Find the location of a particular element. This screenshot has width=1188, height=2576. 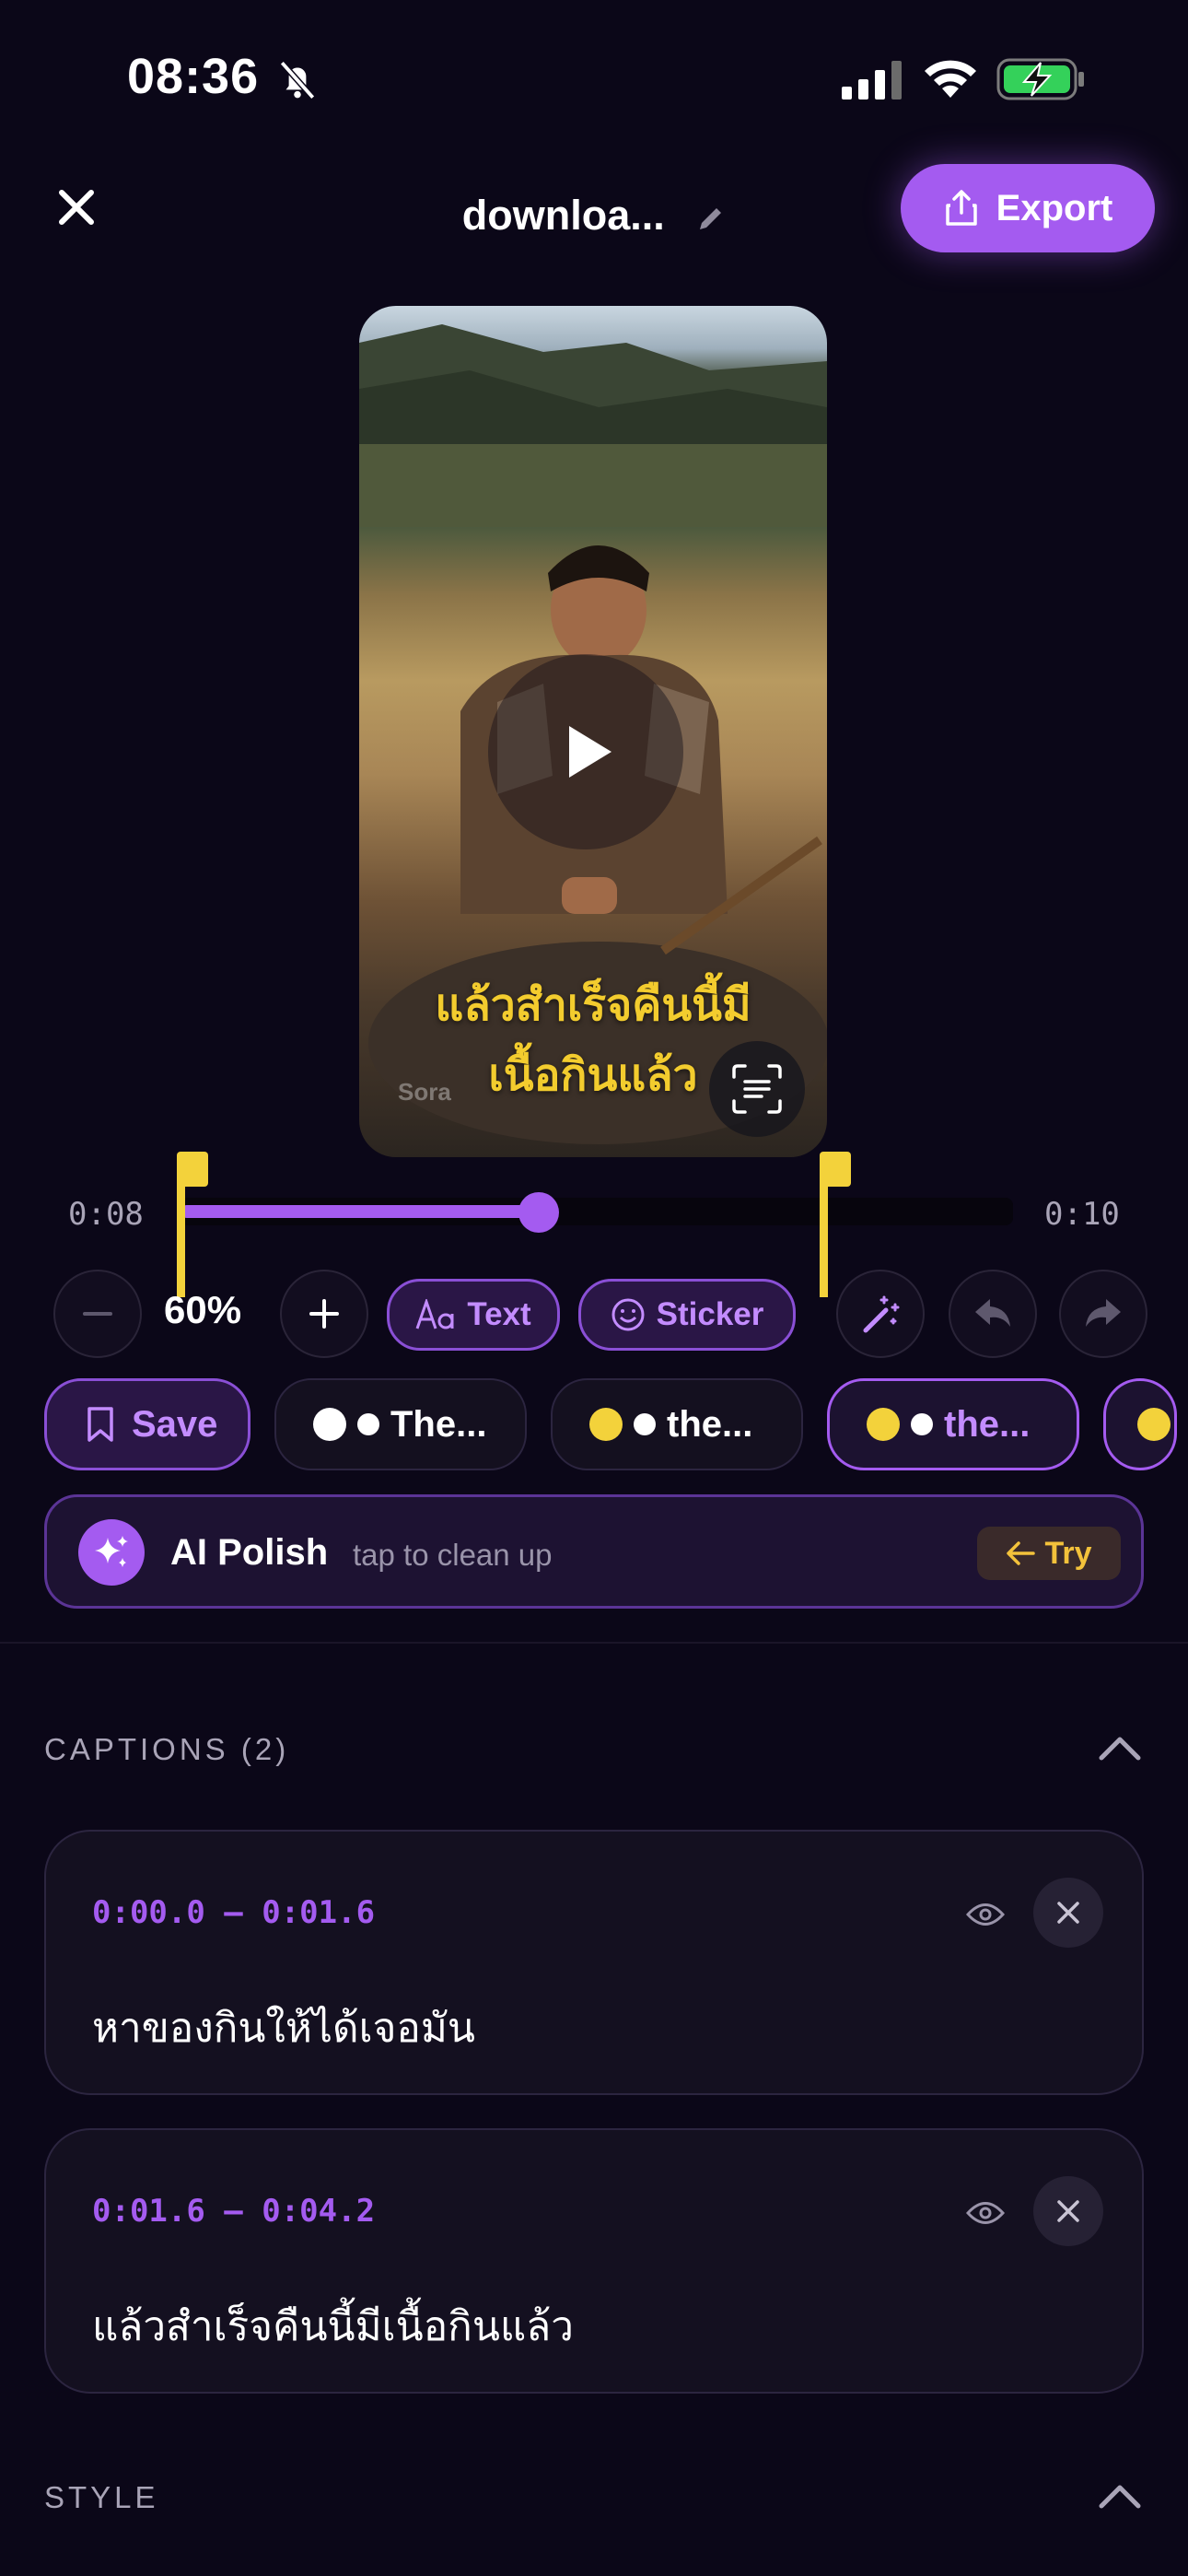

zoom-out-button is located at coordinates (97, 1314).